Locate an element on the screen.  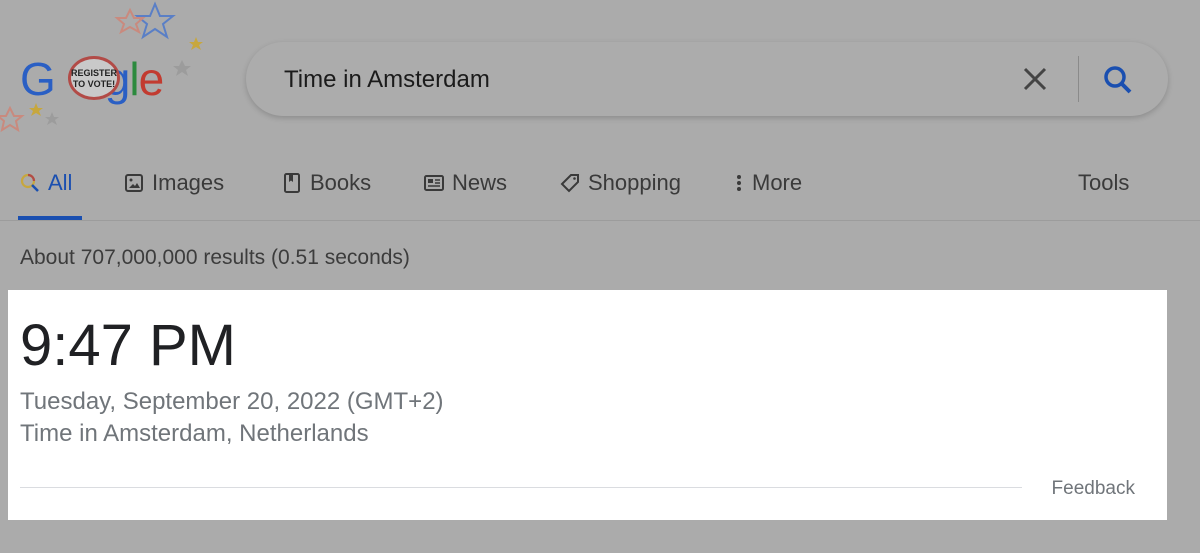
result-stats: About 707,000,000 results (0.51 seconds) is located at coordinates (215, 257).